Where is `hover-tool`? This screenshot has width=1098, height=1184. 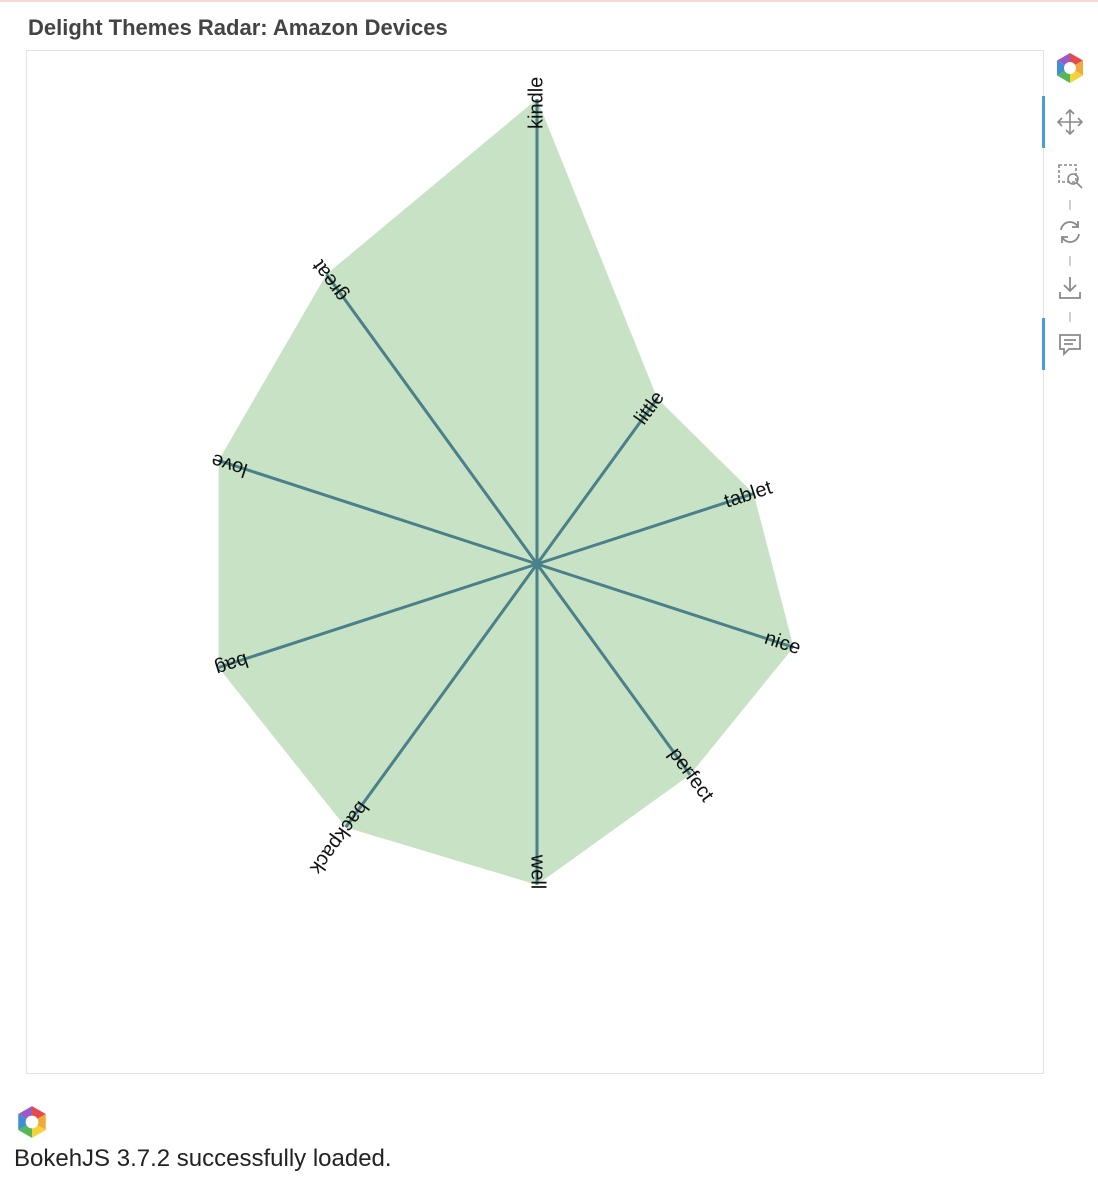 hover-tool is located at coordinates (1065, 344).